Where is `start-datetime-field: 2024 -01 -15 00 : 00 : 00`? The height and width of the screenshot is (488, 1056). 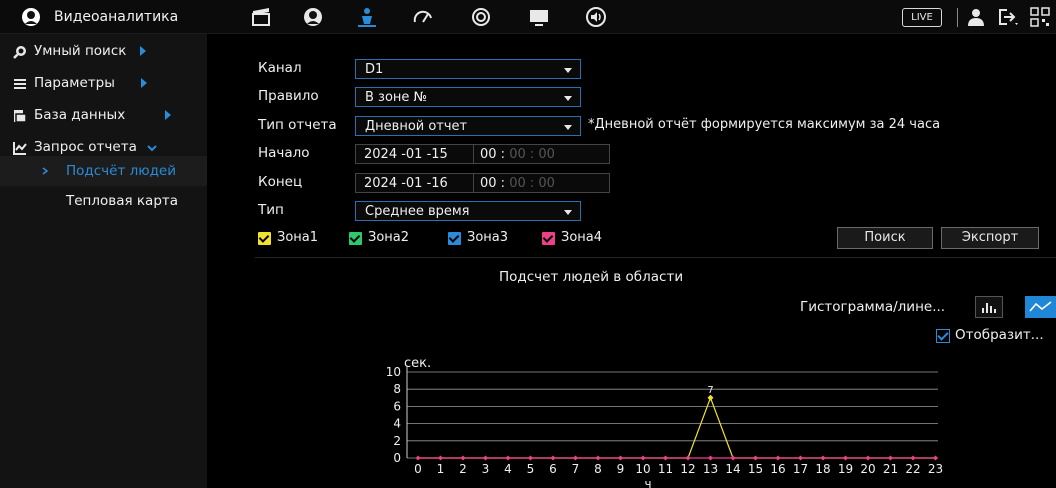
start-datetime-field: 2024 -01 -15 00 : 00 : 00 is located at coordinates (482, 154).